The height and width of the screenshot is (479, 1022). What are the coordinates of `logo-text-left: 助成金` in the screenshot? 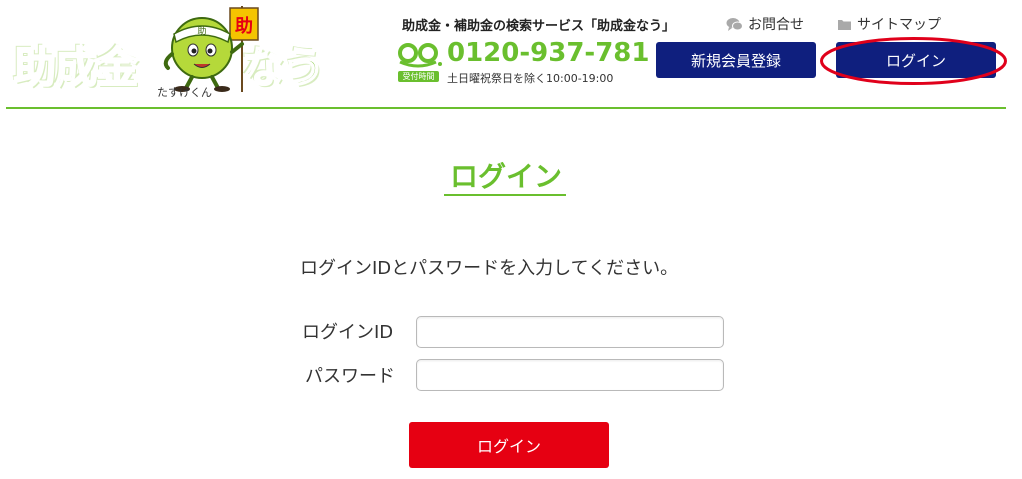 It's located at (76, 67).